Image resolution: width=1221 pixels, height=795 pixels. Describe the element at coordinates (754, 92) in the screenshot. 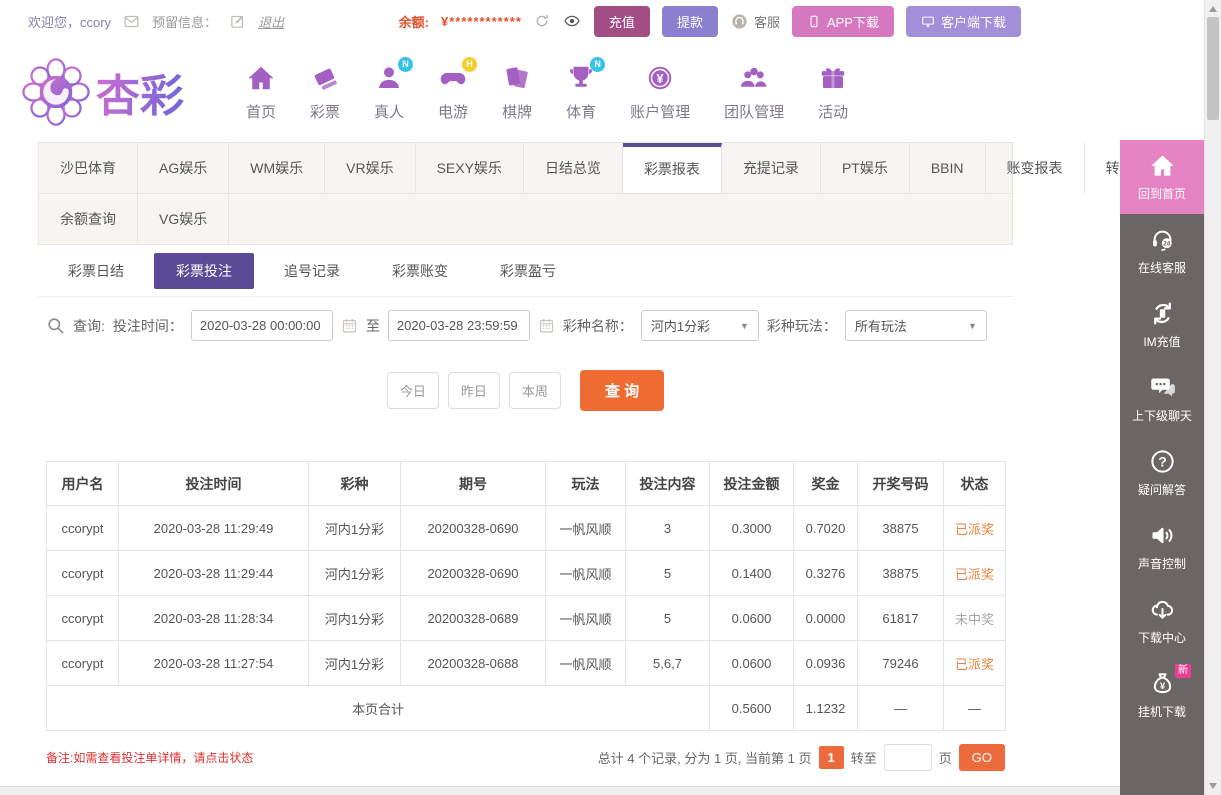

I see `nav-item-team: 团队管理` at that location.